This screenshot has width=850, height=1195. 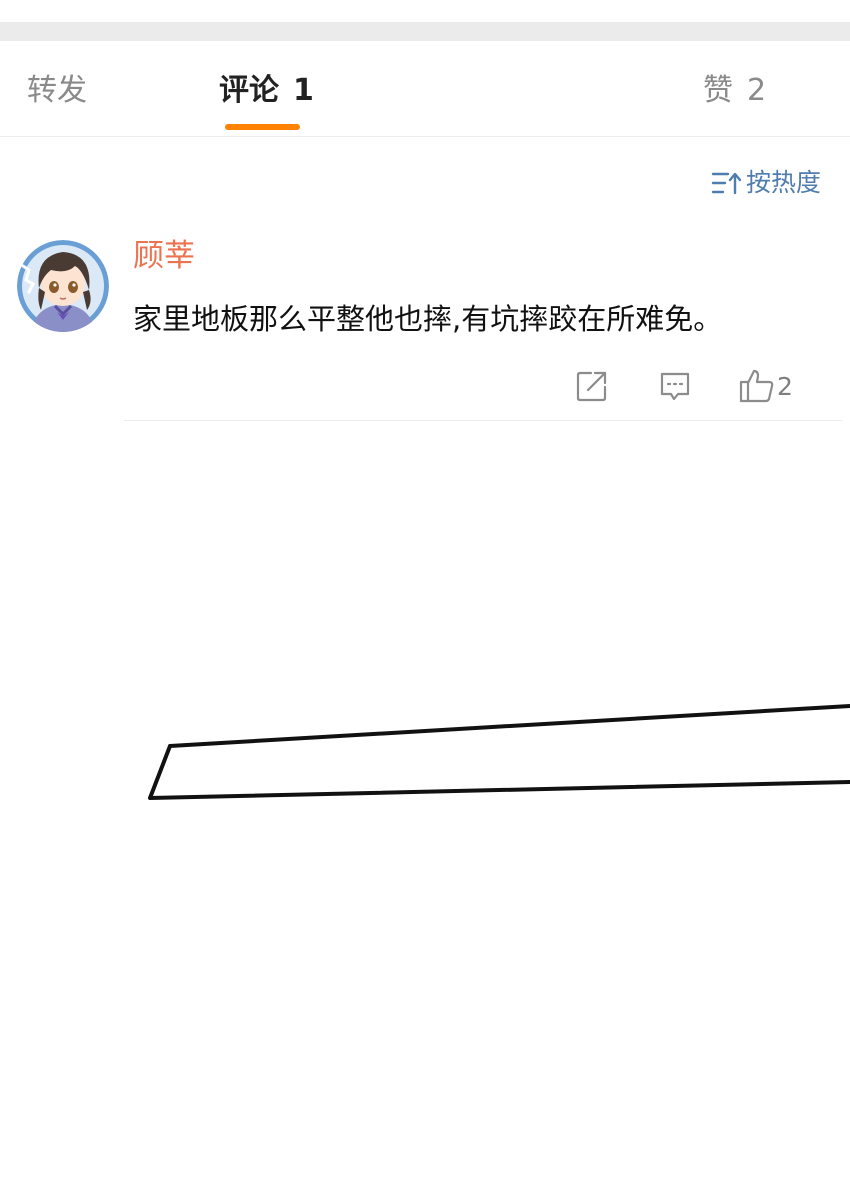 What do you see at coordinates (63, 286) in the screenshot?
I see `avatar` at bounding box center [63, 286].